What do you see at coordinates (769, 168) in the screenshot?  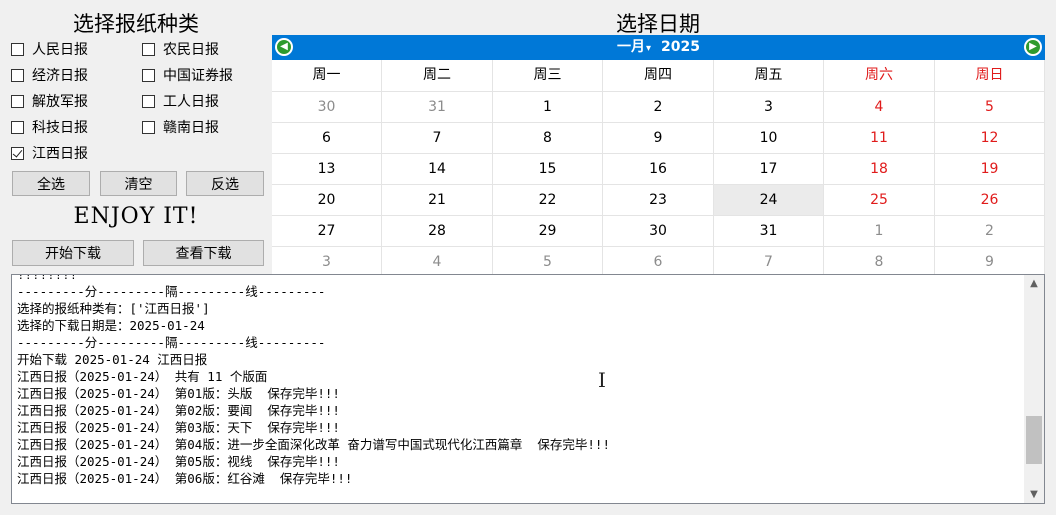 I see `calendar-day: 17` at bounding box center [769, 168].